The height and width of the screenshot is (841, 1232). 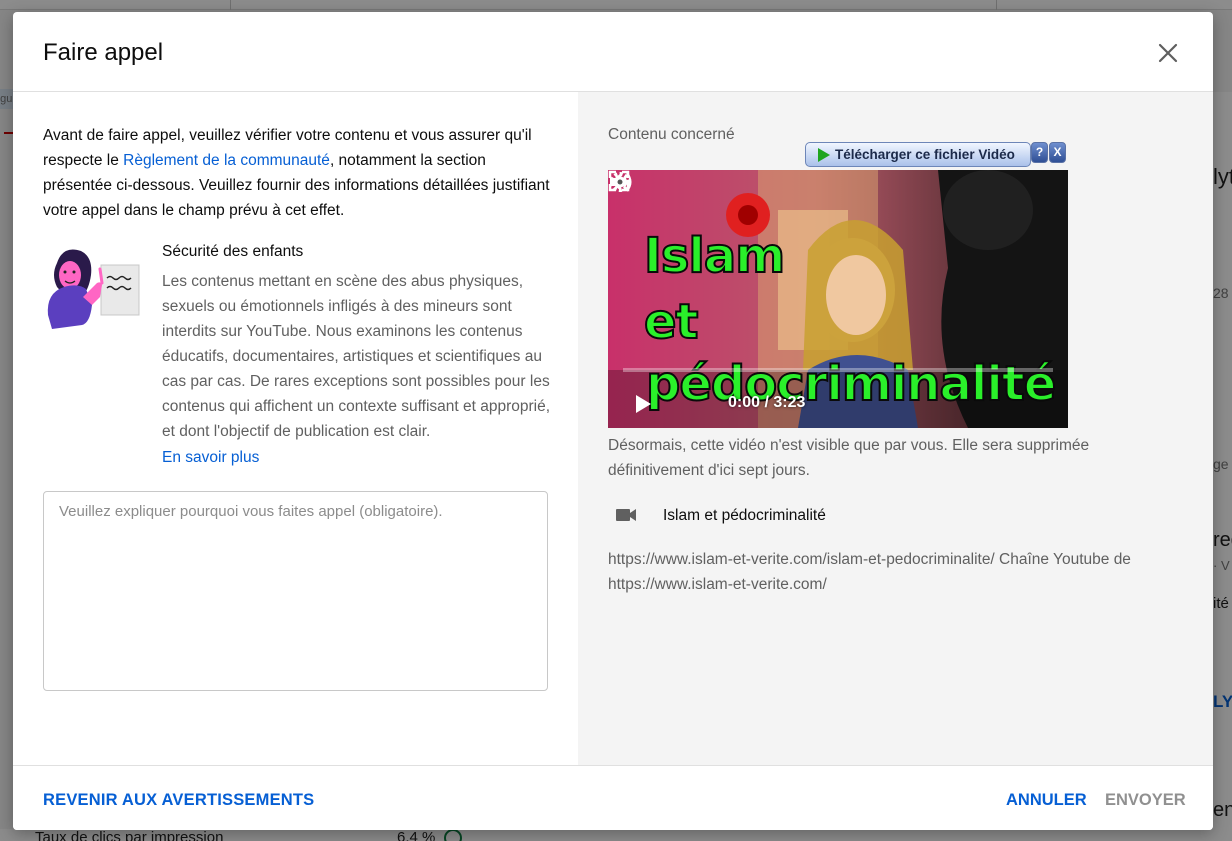 What do you see at coordinates (671, 134) in the screenshot?
I see `content-label: Contenu concerné` at bounding box center [671, 134].